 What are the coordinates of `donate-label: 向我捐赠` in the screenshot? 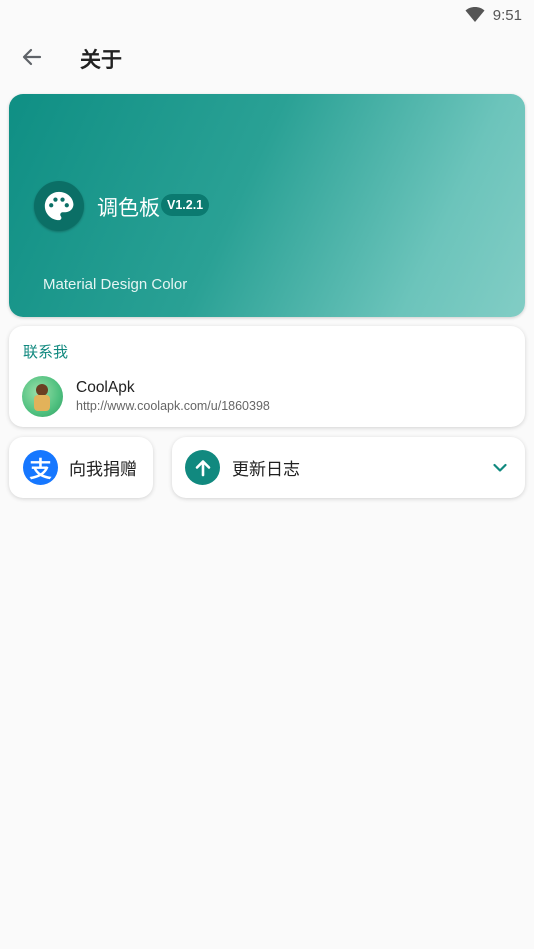 It's located at (103, 470).